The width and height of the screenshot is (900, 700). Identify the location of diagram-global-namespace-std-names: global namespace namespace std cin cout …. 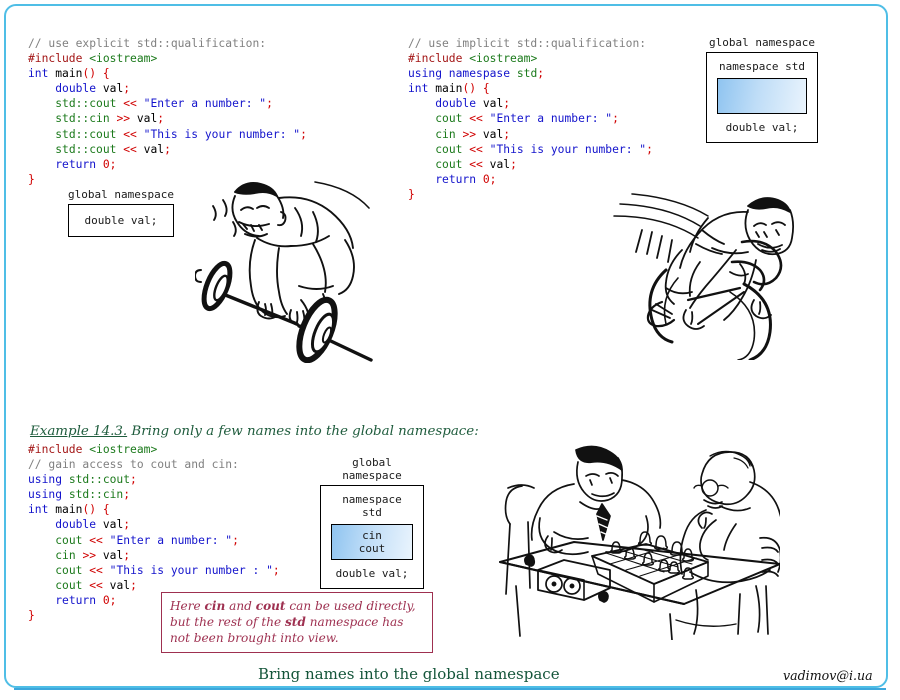
(372, 522).